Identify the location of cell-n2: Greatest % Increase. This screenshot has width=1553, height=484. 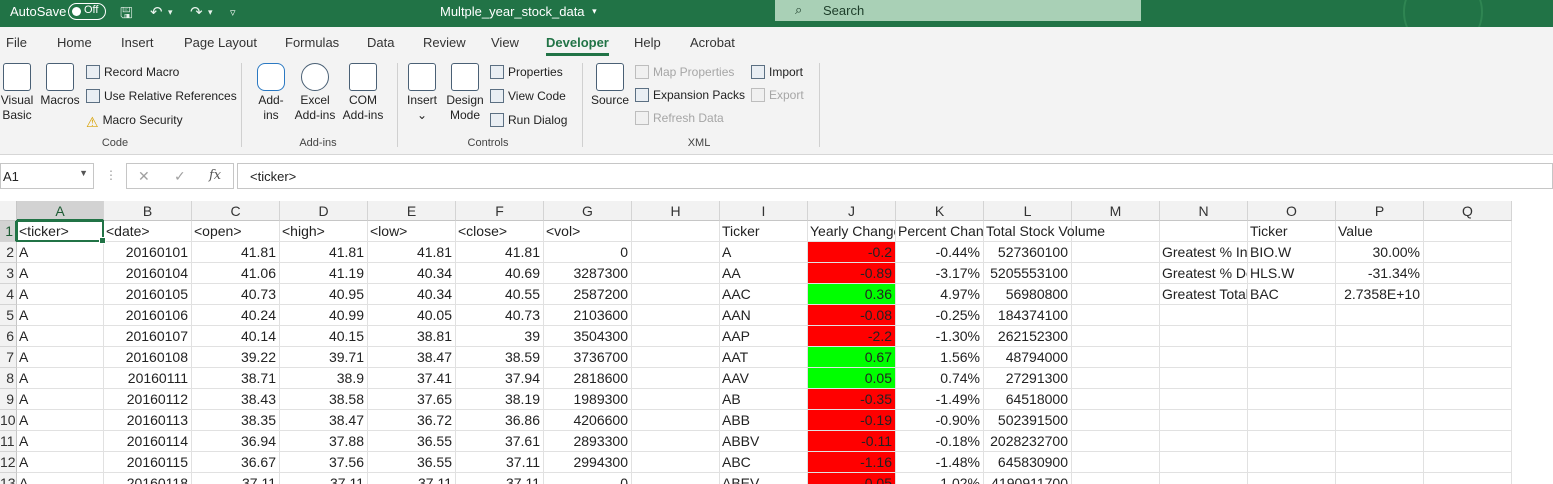
(1204, 252).